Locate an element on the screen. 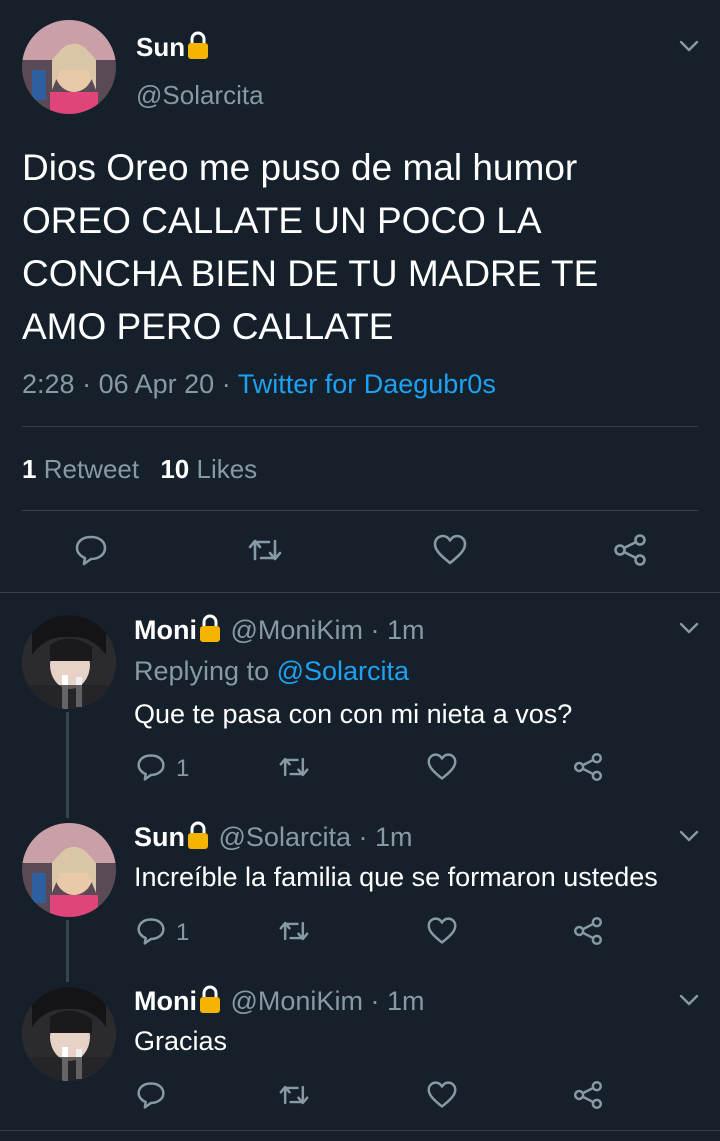 This screenshot has height=1141, width=720. replying-prefix: Replying to is located at coordinates (202, 671).